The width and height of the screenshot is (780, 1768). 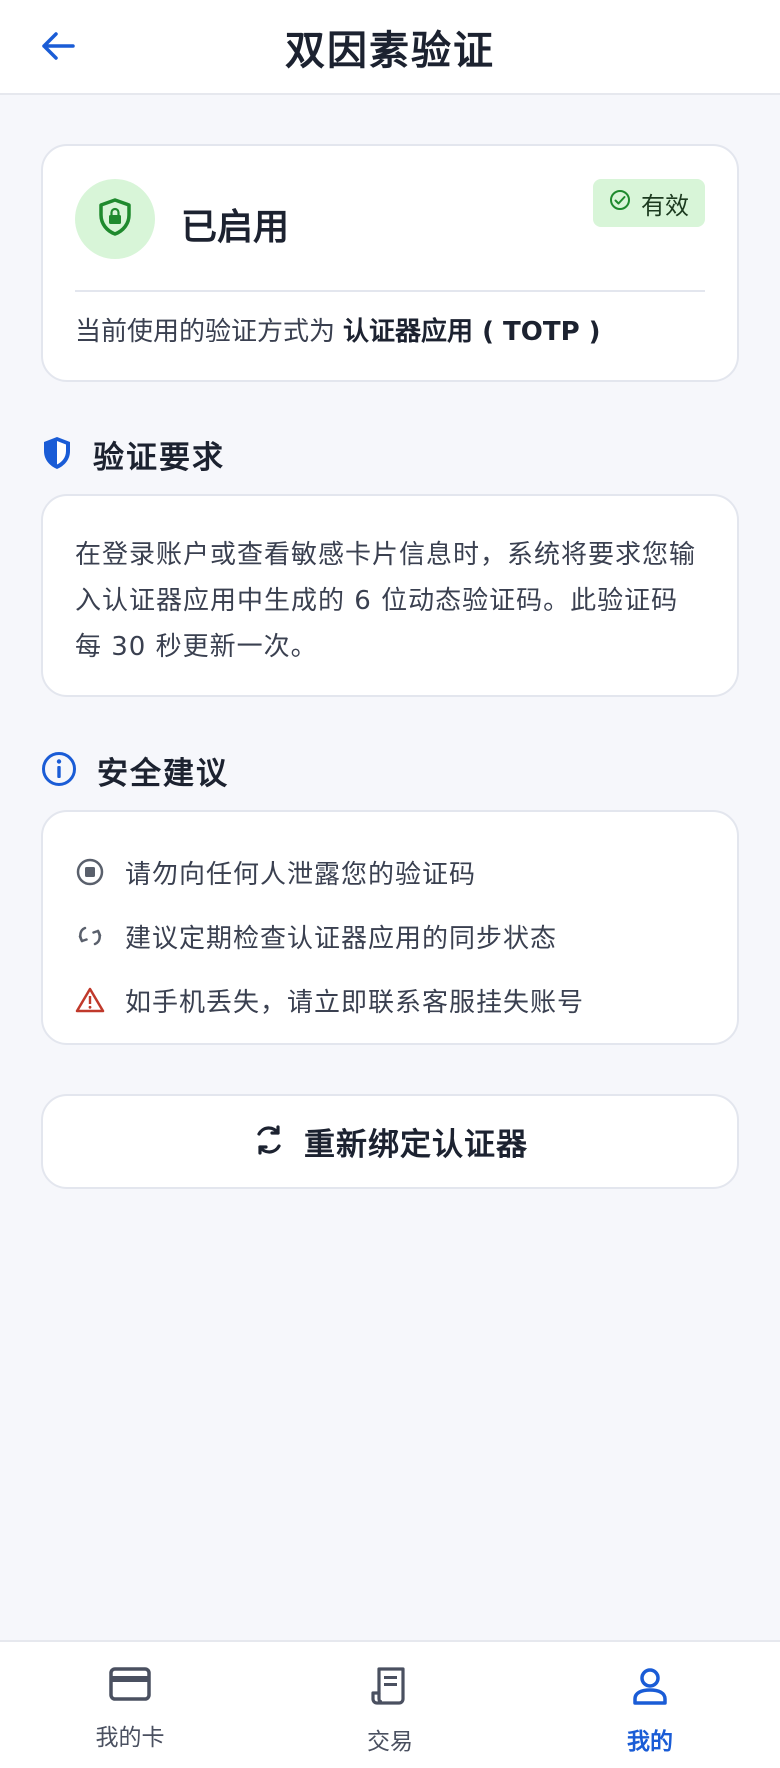 I want to click on shield-half-icon, so click(x=57, y=455).